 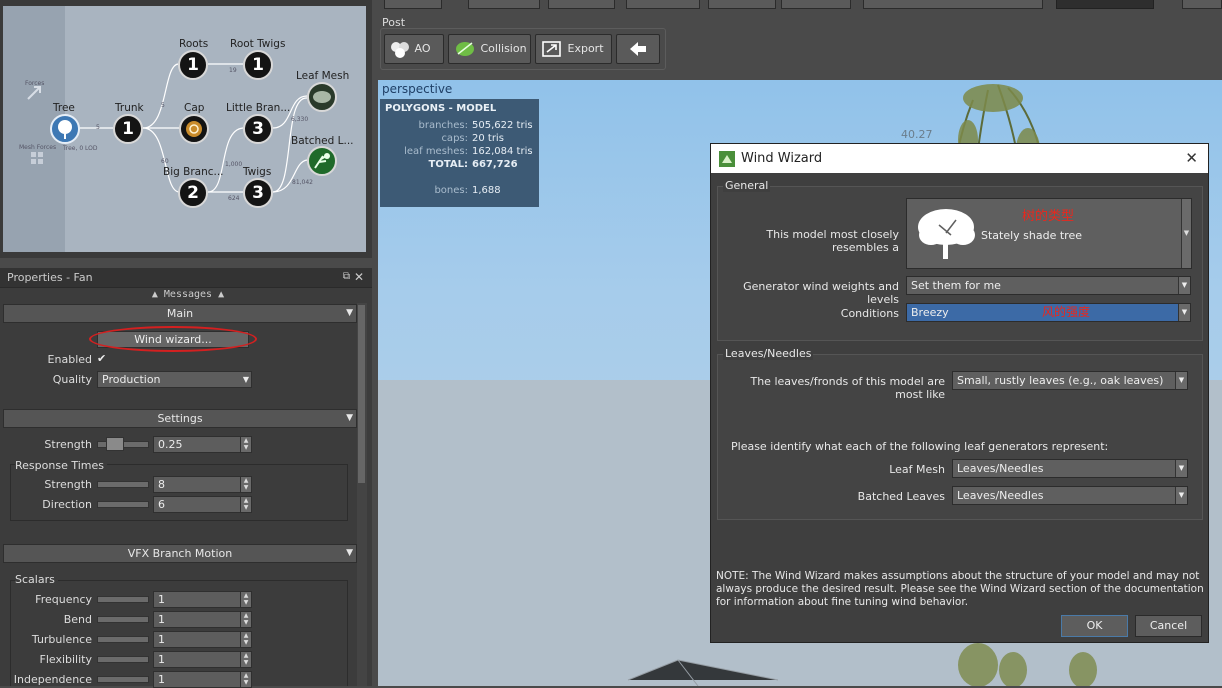 What do you see at coordinates (225, 160) in the screenshot?
I see `edge-big-little` at bounding box center [225, 160].